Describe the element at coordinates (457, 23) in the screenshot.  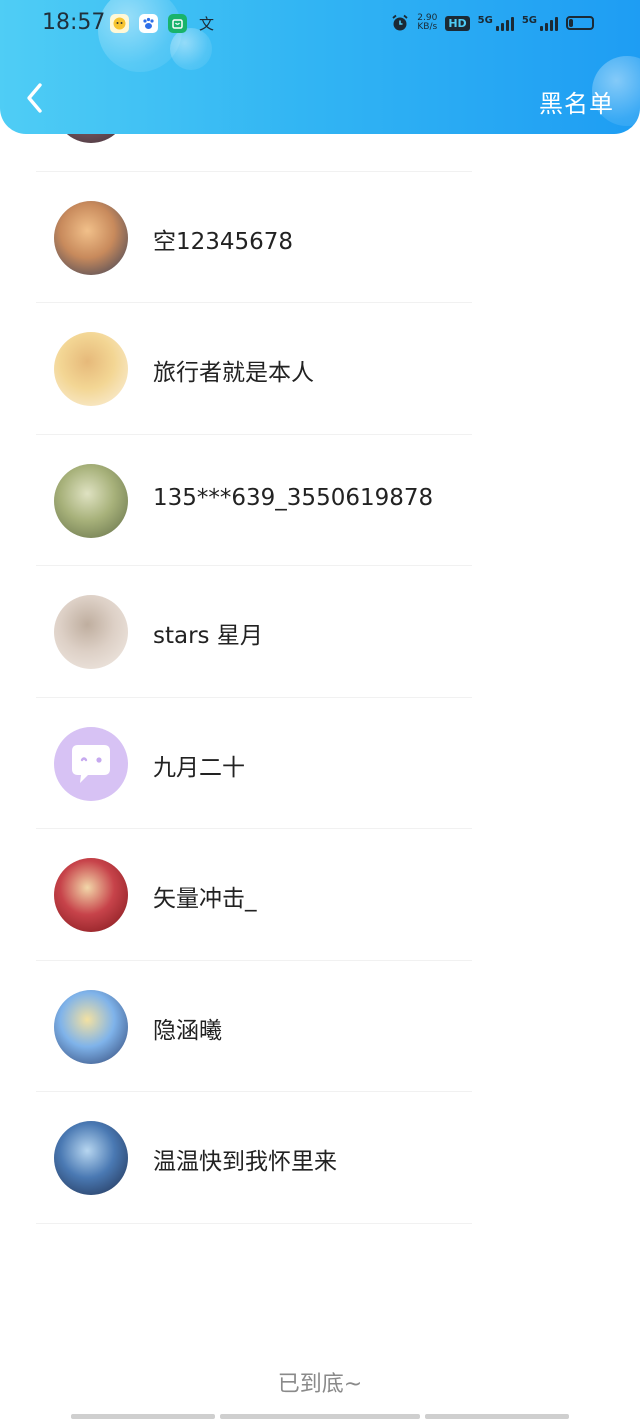
I see `hd-voice-badge: HD` at that location.